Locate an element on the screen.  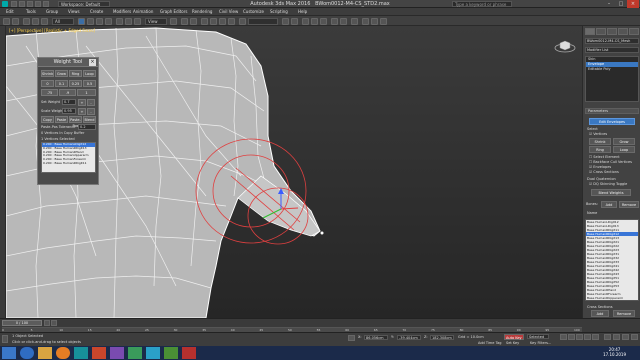
mirror-icon is located at coordinates (285, 21).